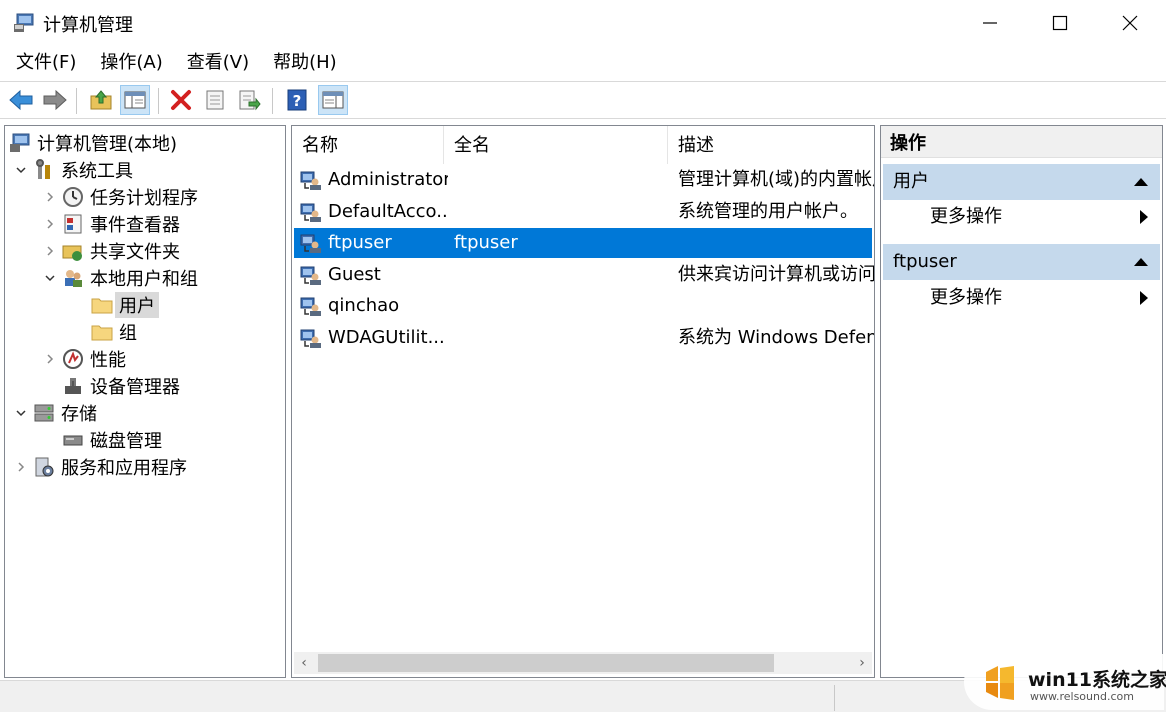  Describe the element at coordinates (101, 100) in the screenshot. I see `up-one-level-button` at that location.